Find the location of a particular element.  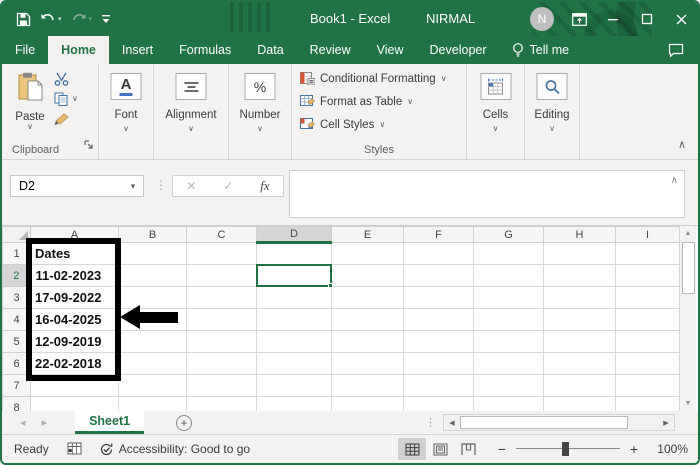

cell-I6 is located at coordinates (647, 363).